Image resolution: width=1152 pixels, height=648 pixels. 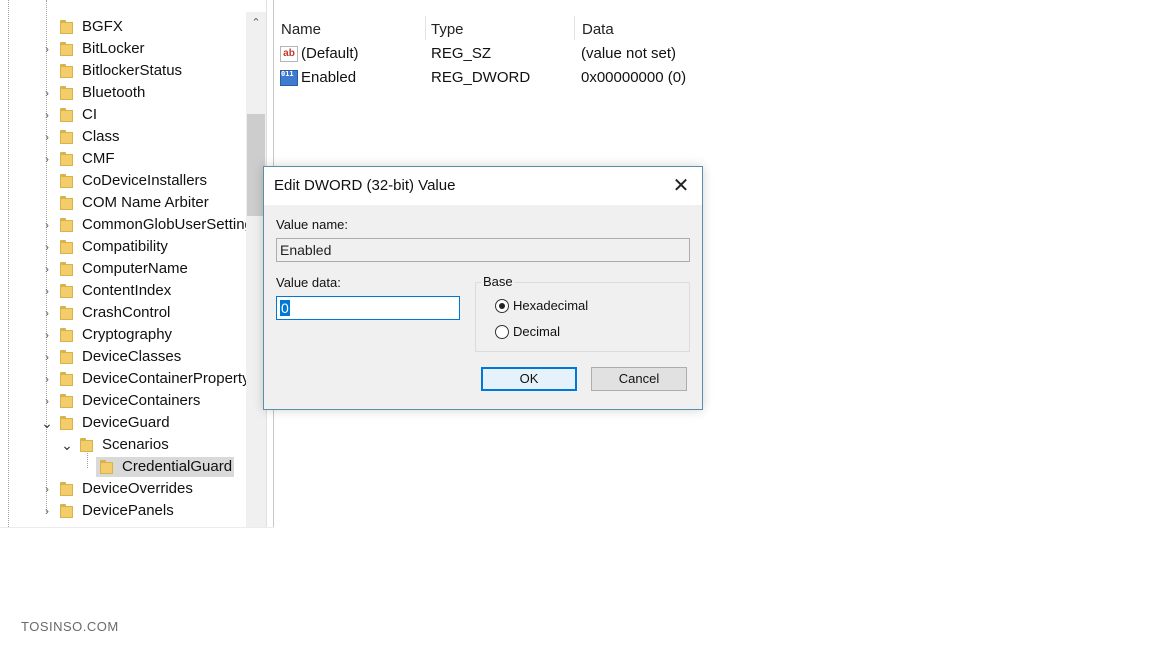 I want to click on tree-item: › CommonGlobUserSettings, so click(x=130, y=225).